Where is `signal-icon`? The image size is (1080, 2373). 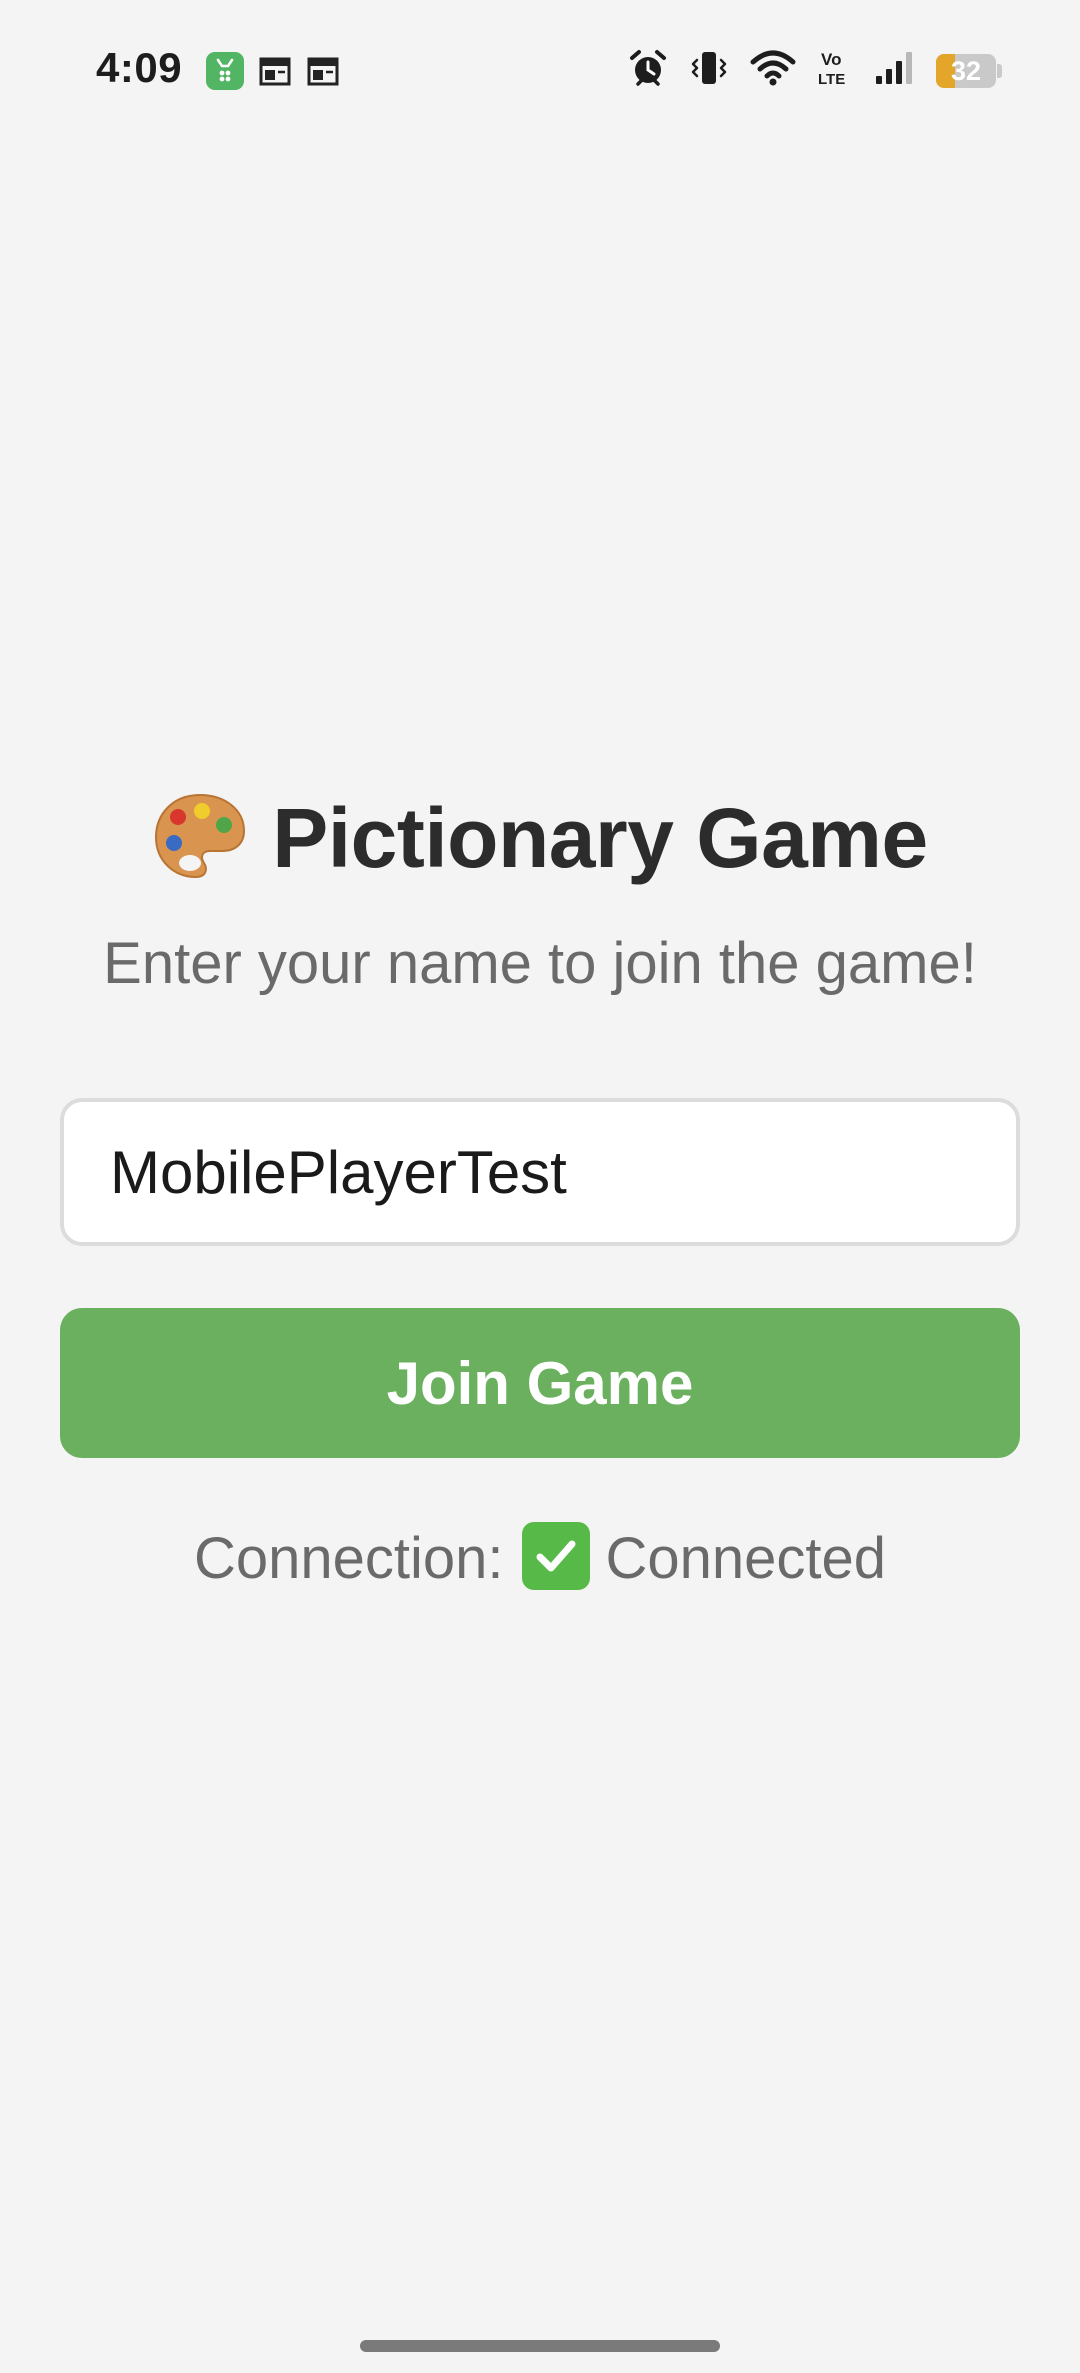 signal-icon is located at coordinates (894, 70).